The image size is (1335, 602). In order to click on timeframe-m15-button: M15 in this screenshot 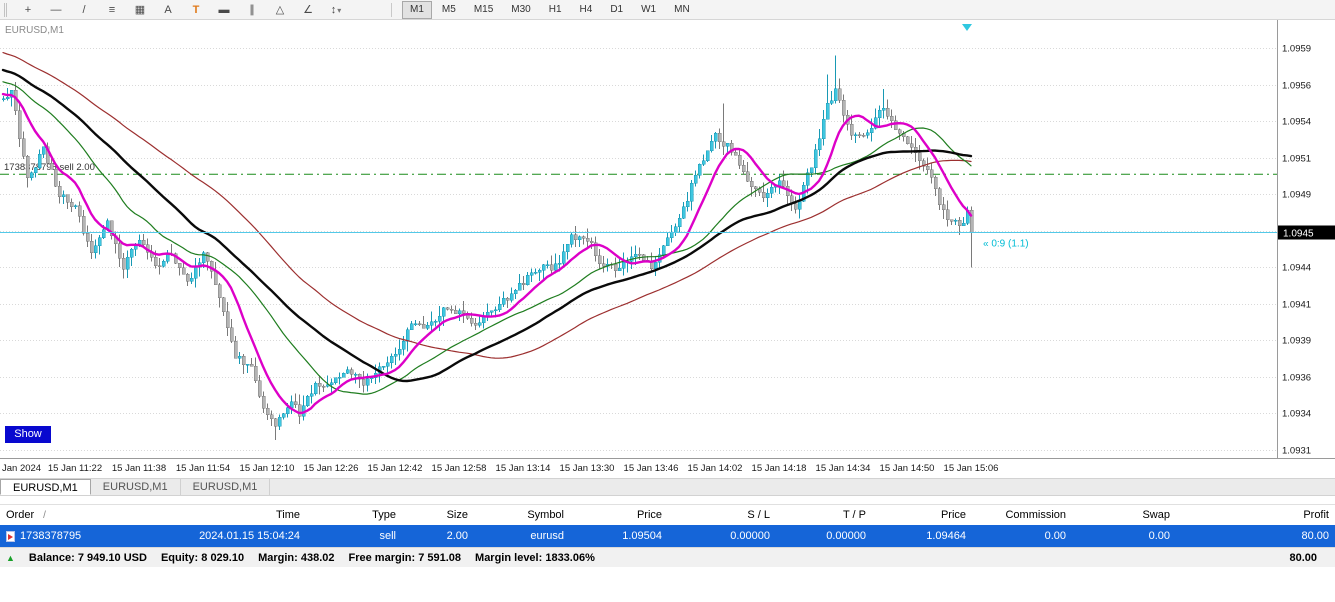, I will do `click(483, 10)`.